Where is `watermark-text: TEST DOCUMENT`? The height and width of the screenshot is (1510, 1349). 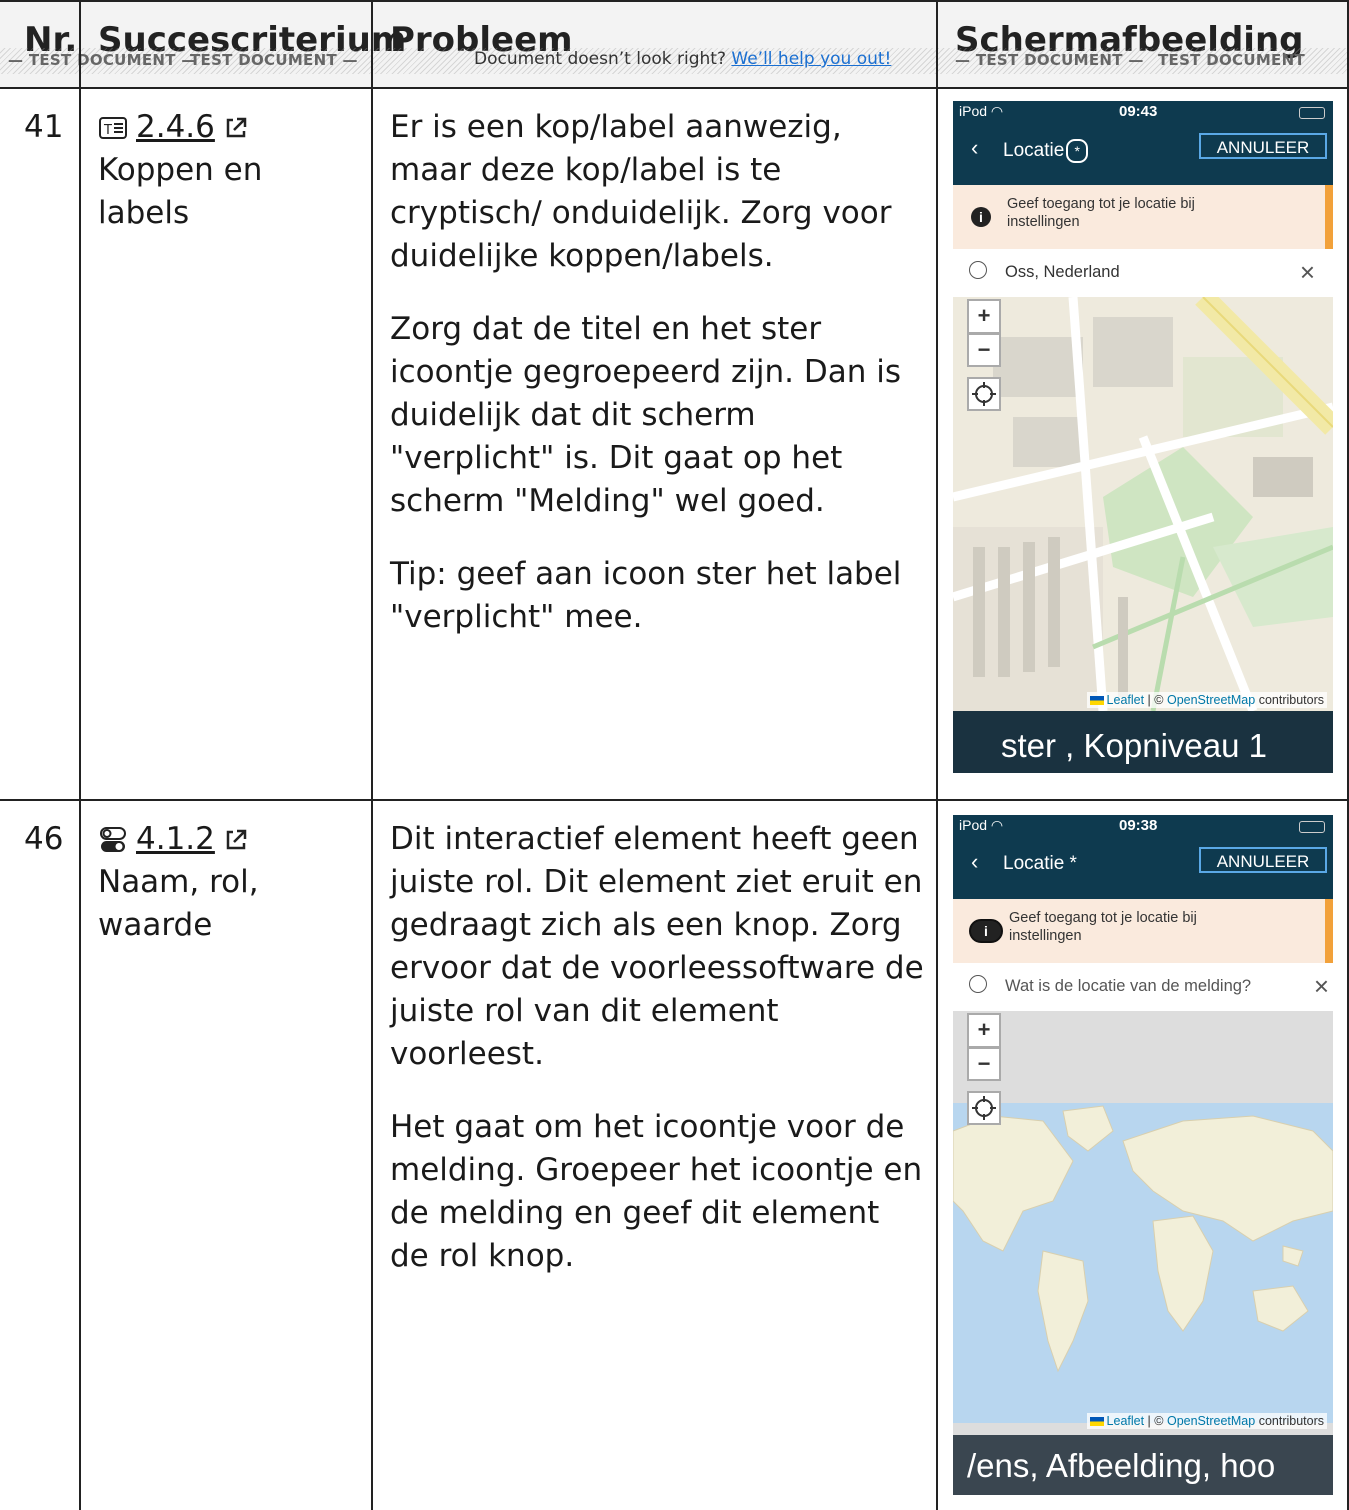 watermark-text: TEST DOCUMENT is located at coordinates (1231, 60).